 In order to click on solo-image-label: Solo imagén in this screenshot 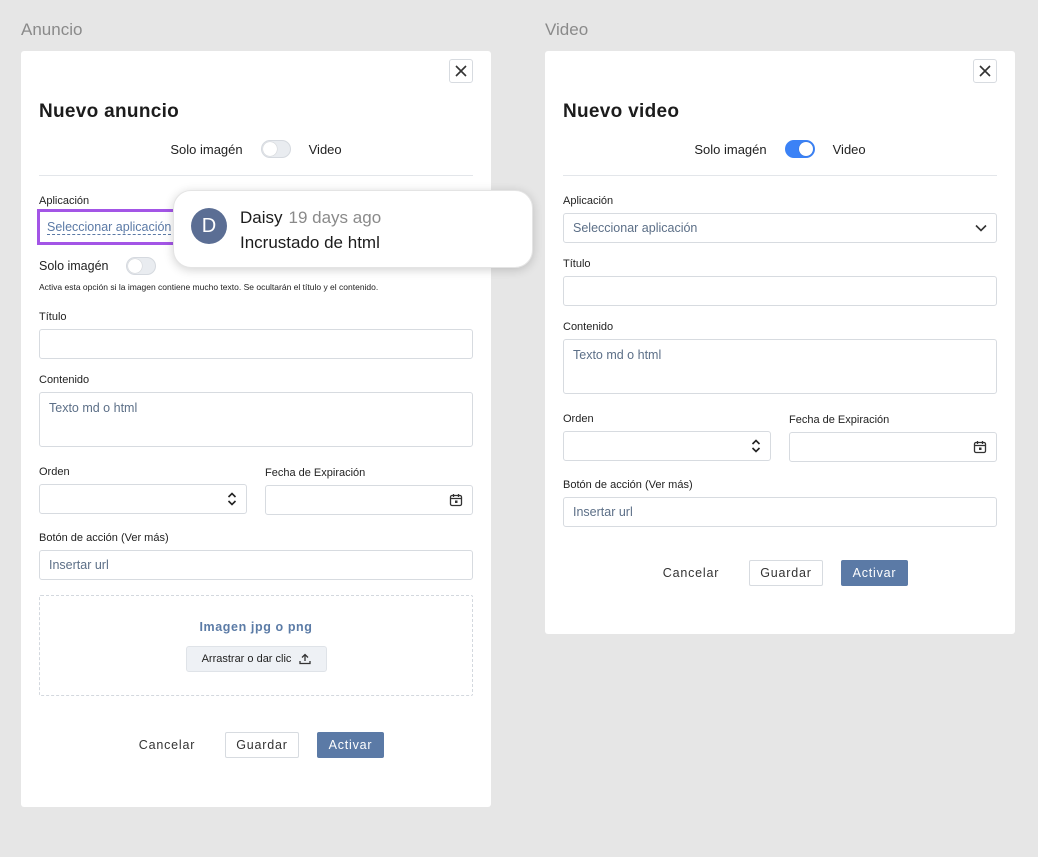, I will do `click(74, 266)`.